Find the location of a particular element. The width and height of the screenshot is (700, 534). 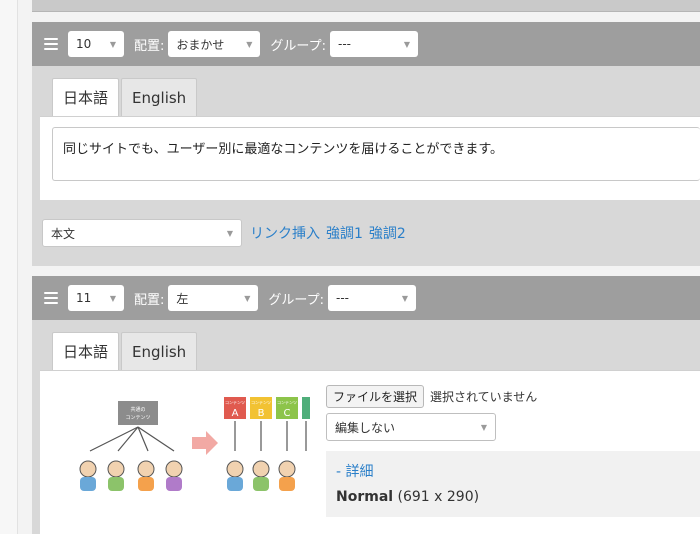

insert-link: リンク挿入 is located at coordinates (285, 233).